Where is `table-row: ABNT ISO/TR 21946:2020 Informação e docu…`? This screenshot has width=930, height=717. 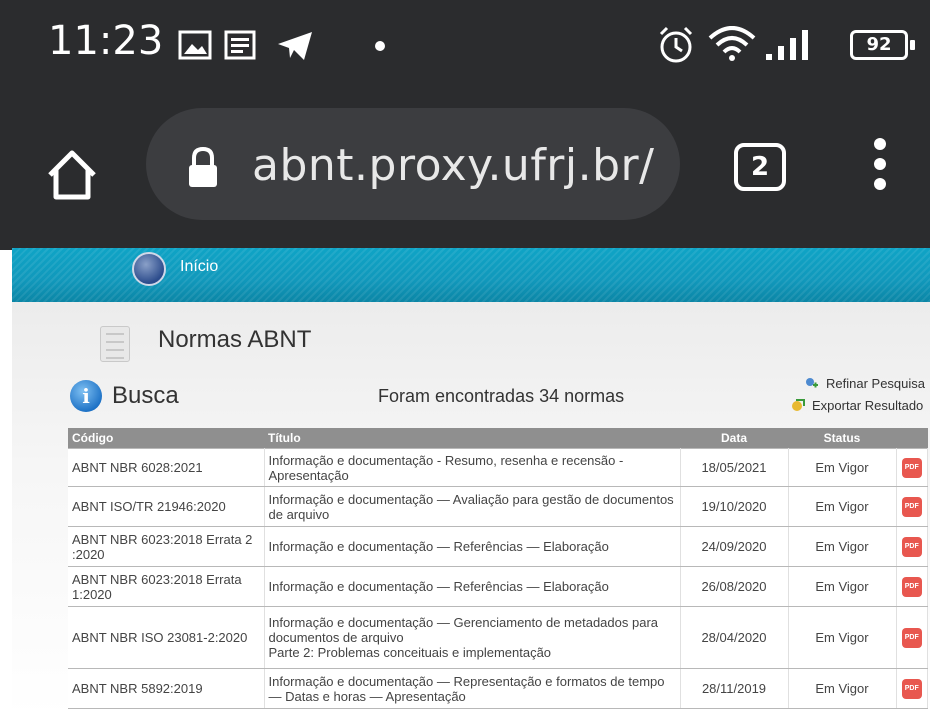
table-row: ABNT ISO/TR 21946:2020 Informação e docu… is located at coordinates (498, 506).